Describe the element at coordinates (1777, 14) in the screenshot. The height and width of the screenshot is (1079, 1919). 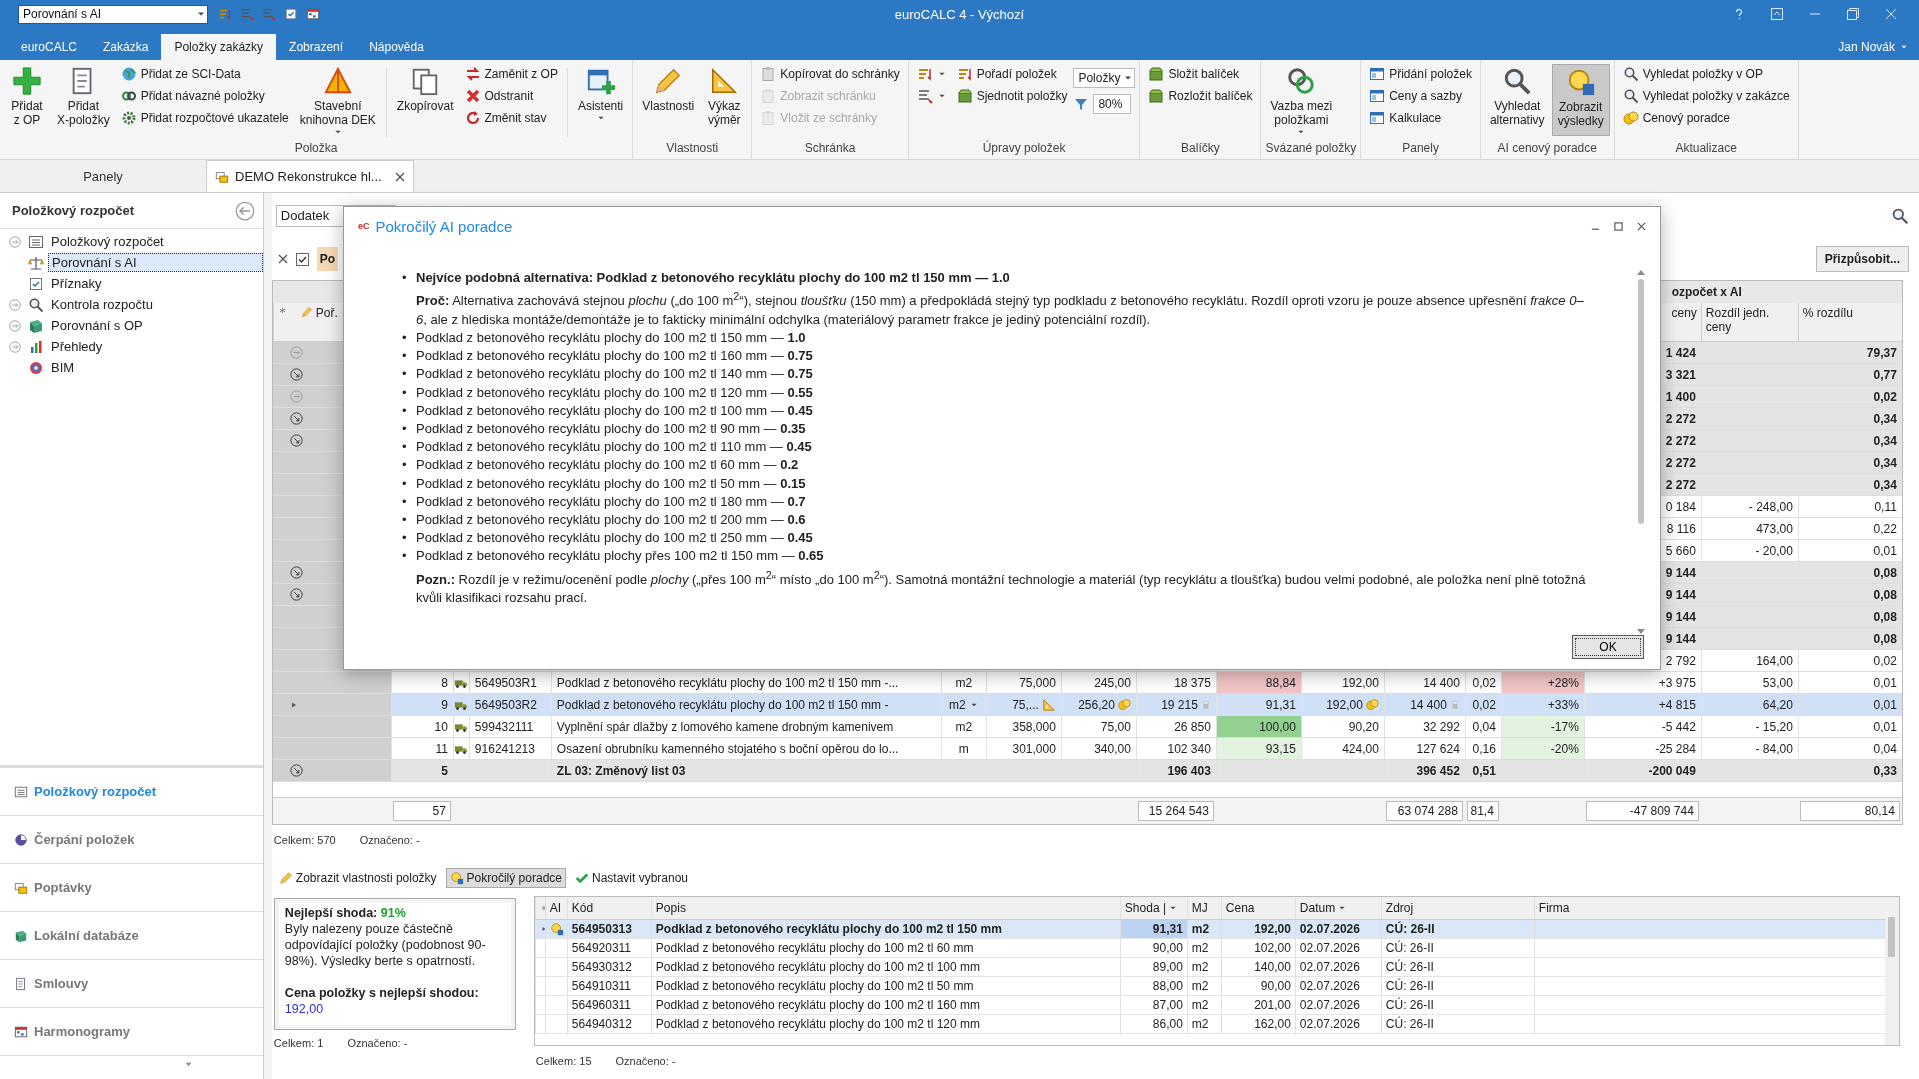
I see `ribbon-toggle-icon` at that location.